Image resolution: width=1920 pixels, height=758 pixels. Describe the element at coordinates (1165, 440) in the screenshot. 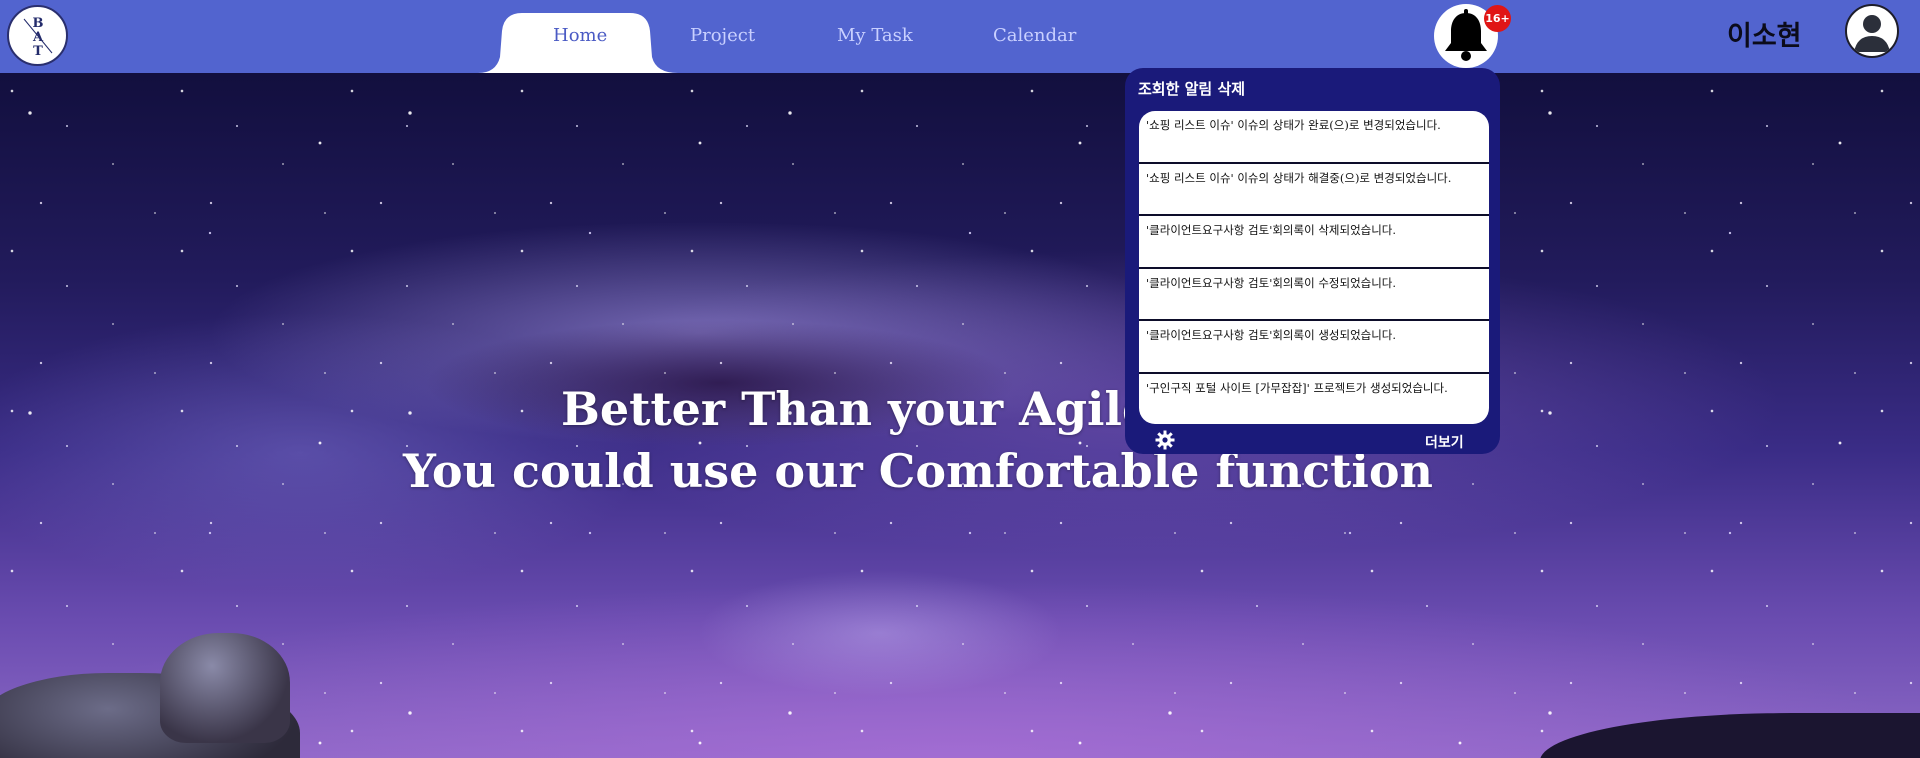

I see `gear-icon` at that location.